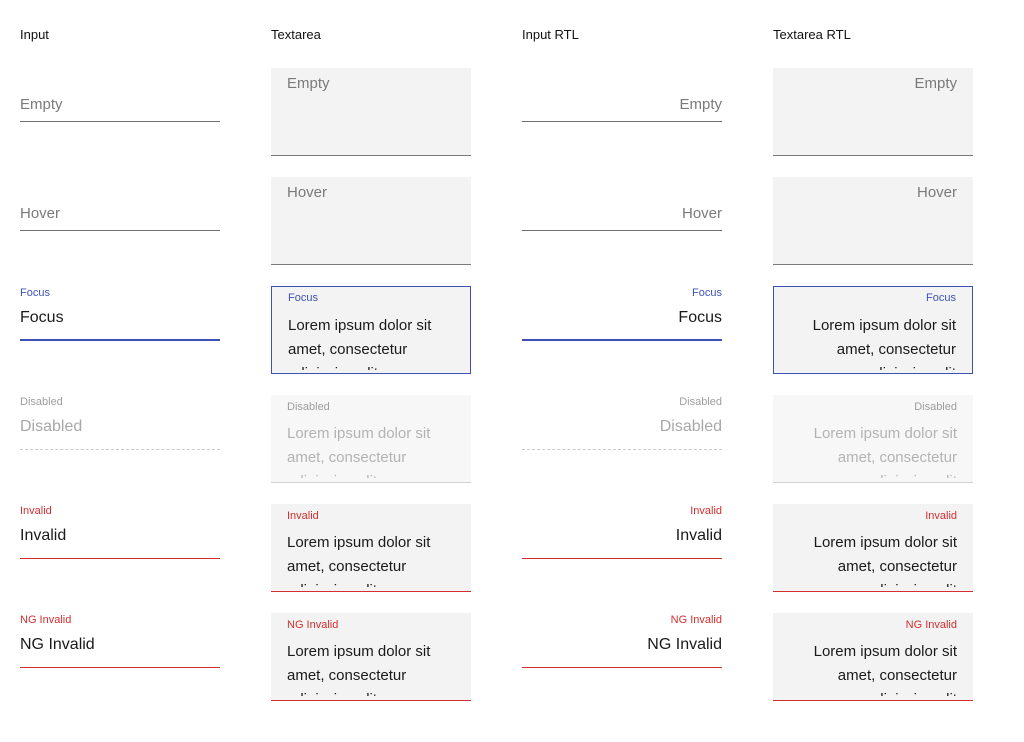 Image resolution: width=1024 pixels, height=742 pixels. Describe the element at coordinates (313, 625) in the screenshot. I see `textarea-ng-invalid-label: NG Invalid` at that location.